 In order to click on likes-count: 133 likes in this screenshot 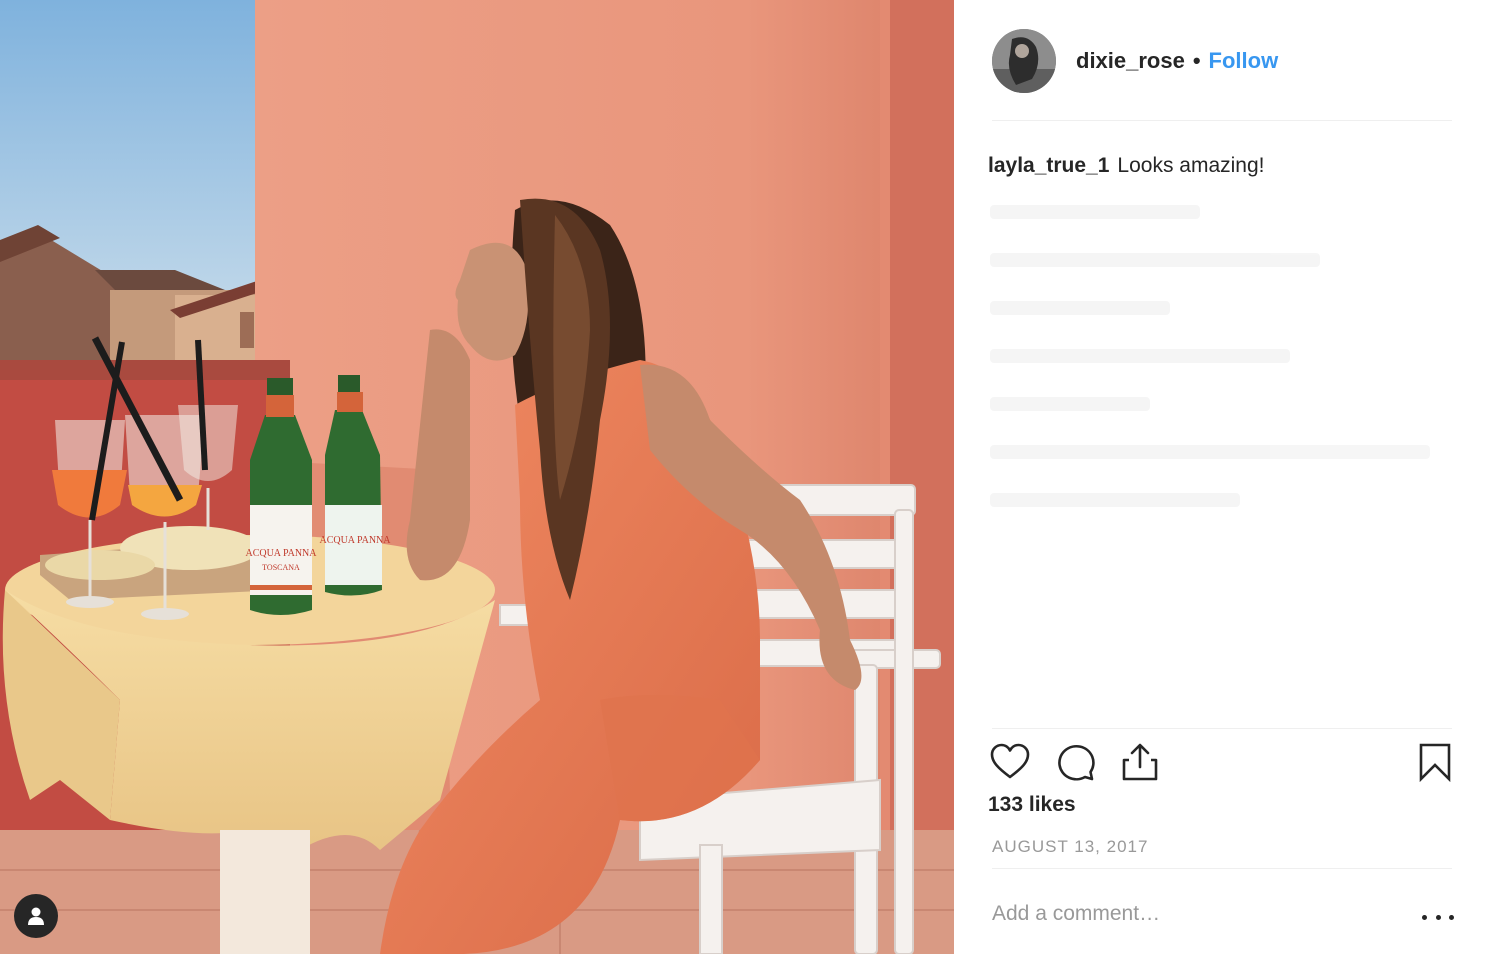, I will do `click(1032, 805)`.